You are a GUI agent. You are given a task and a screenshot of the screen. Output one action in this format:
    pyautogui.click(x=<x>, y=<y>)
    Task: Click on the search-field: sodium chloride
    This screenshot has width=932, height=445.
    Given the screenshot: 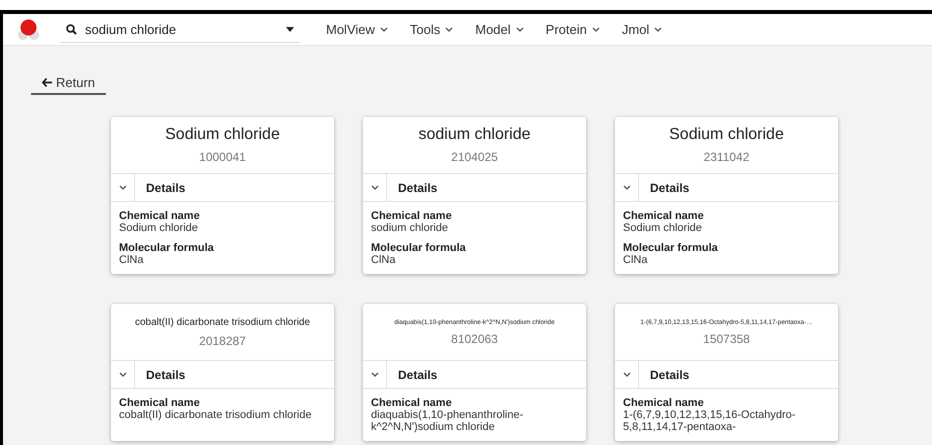 What is the action you would take?
    pyautogui.click(x=180, y=29)
    